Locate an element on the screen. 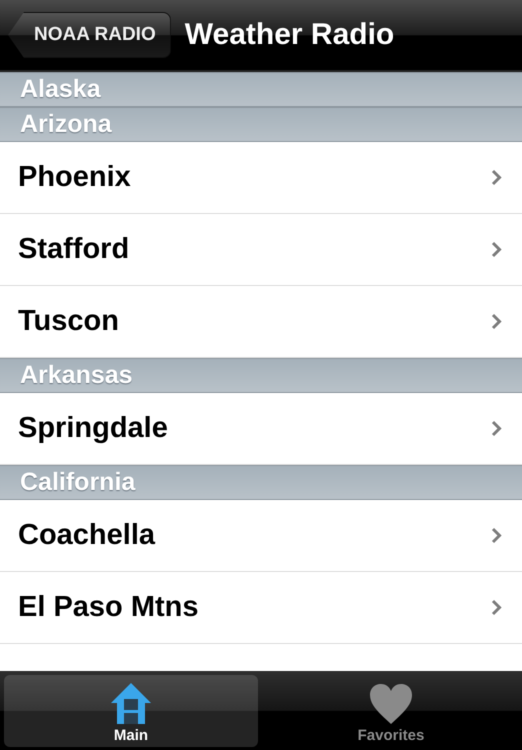  house-icon is located at coordinates (131, 703).